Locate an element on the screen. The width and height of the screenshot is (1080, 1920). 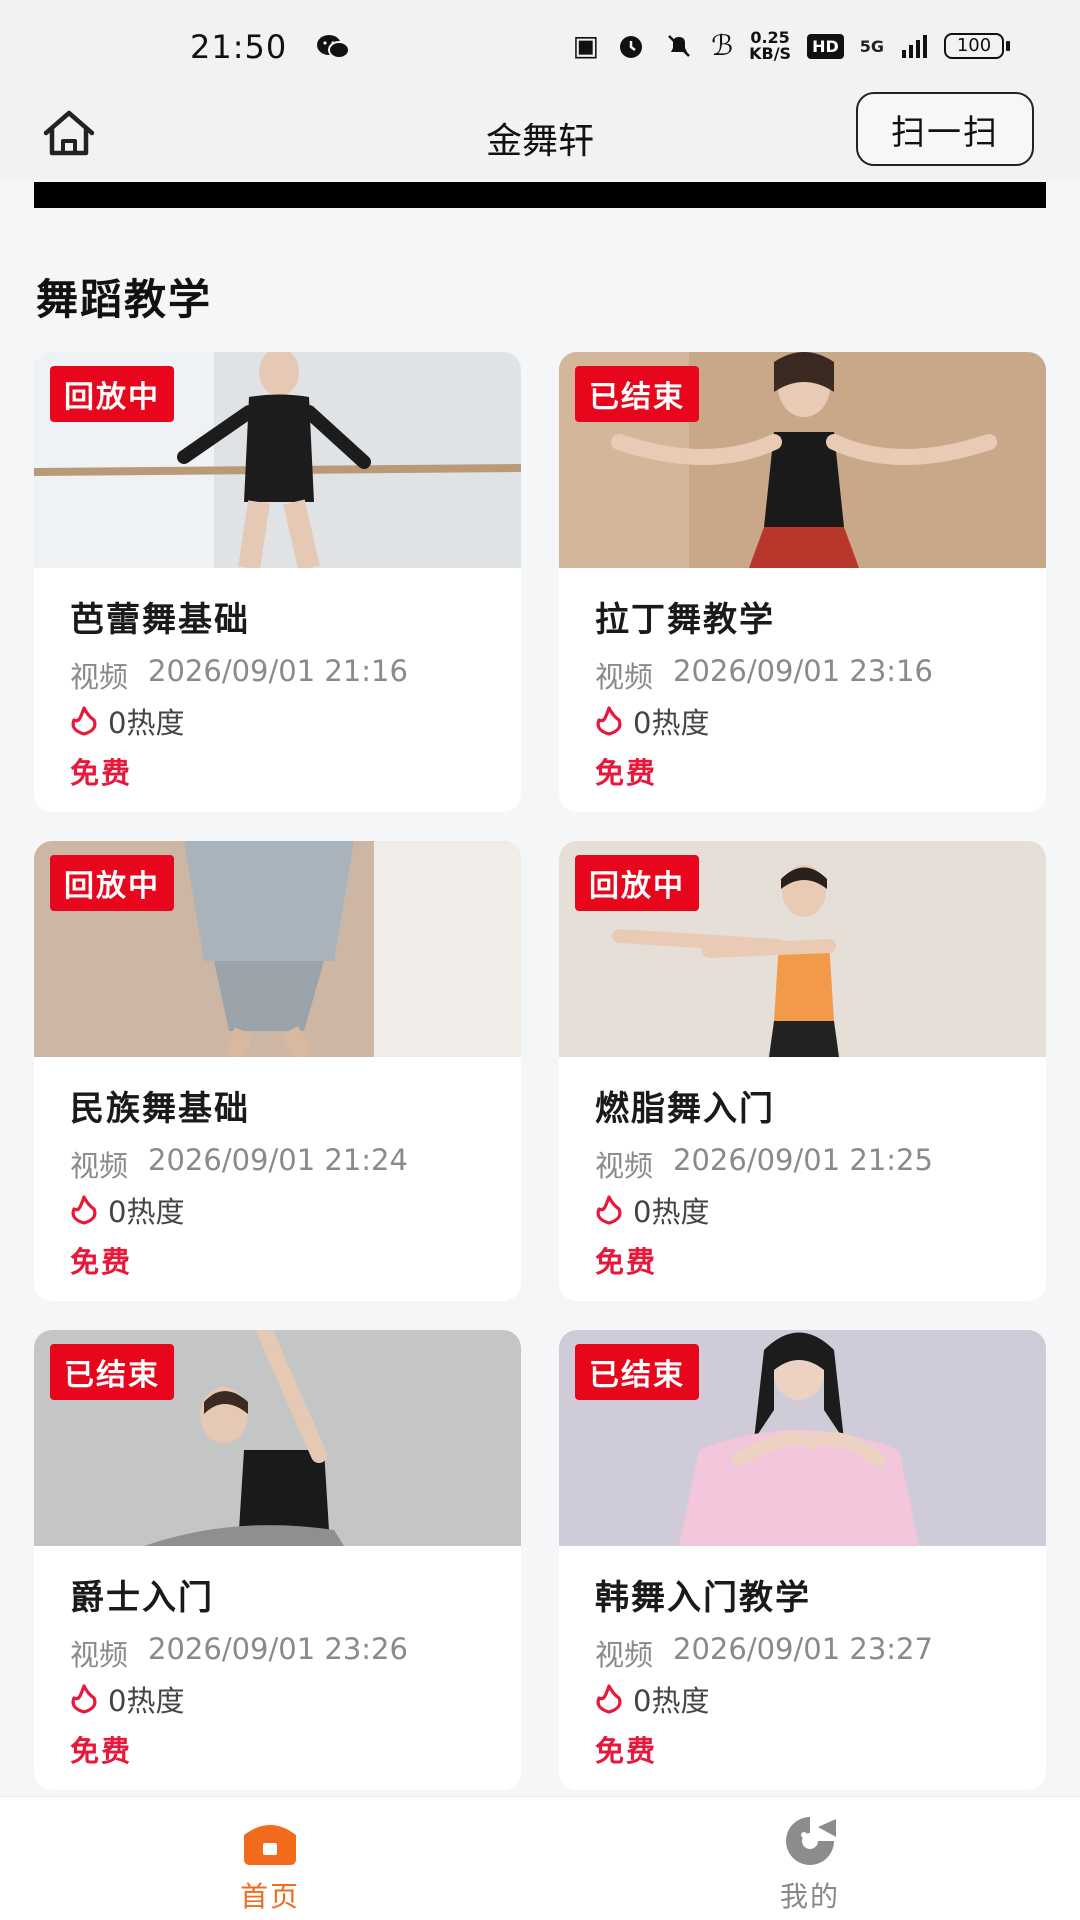
course-title: 韩舞入门教学 is located at coordinates (703, 1598).